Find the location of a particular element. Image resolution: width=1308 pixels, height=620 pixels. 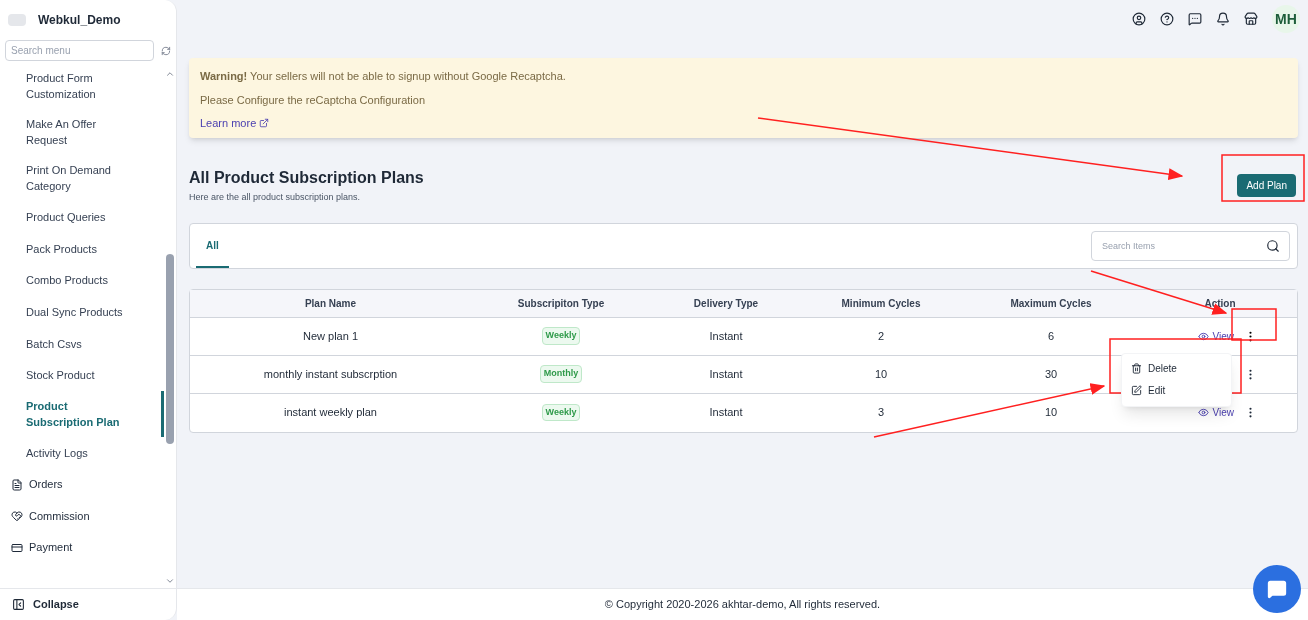

table-cell-text: monthly instant subscrption is located at coordinates (330, 374).